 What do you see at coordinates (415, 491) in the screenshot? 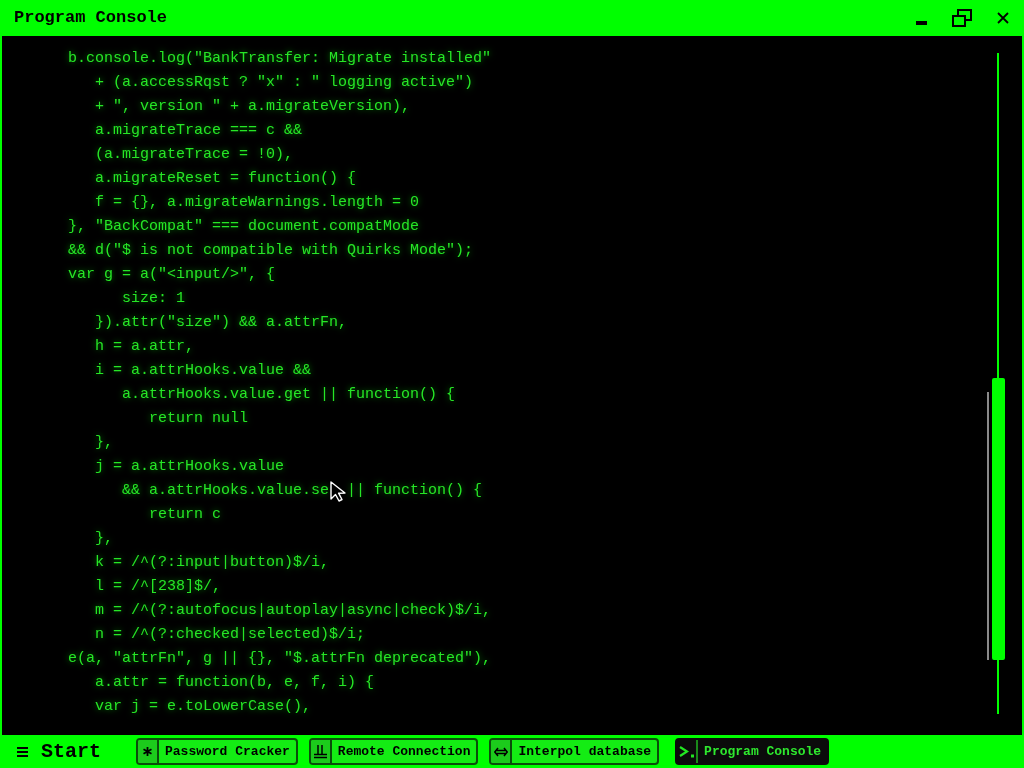
I see `code-line: || function() {` at bounding box center [415, 491].